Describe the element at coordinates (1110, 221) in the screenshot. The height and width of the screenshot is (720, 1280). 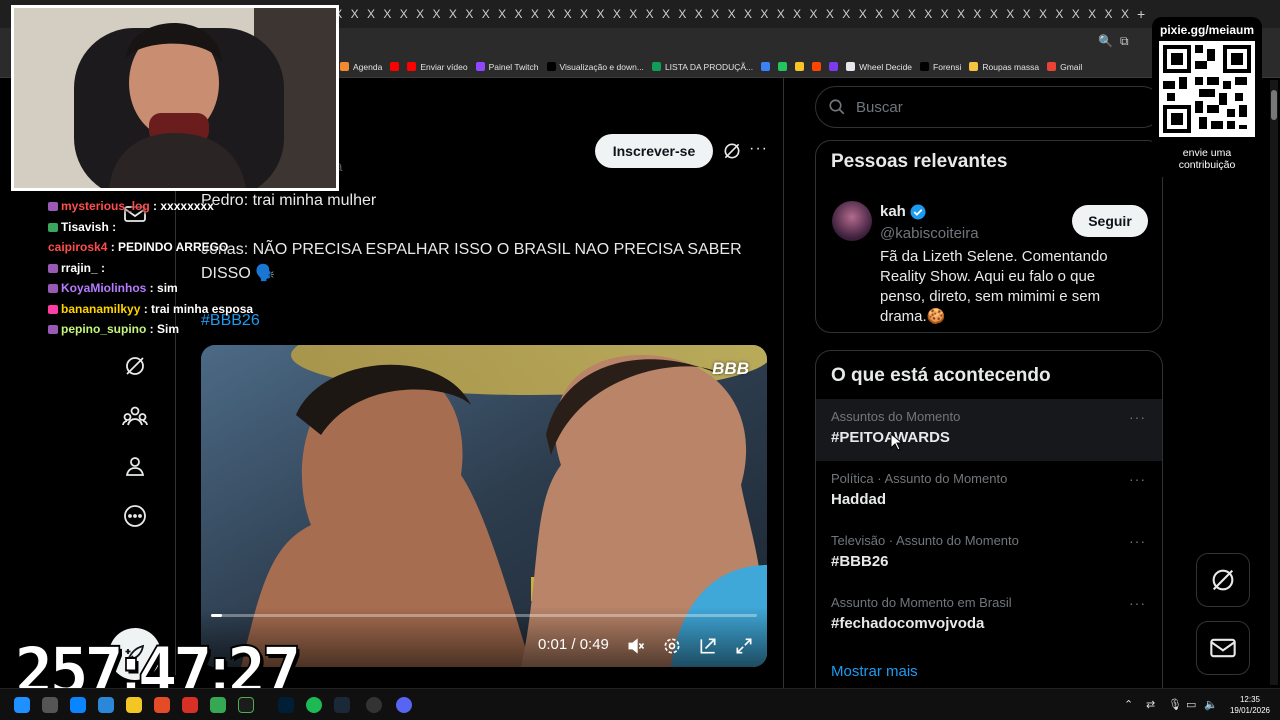
I see `follow-button: Seguir` at that location.